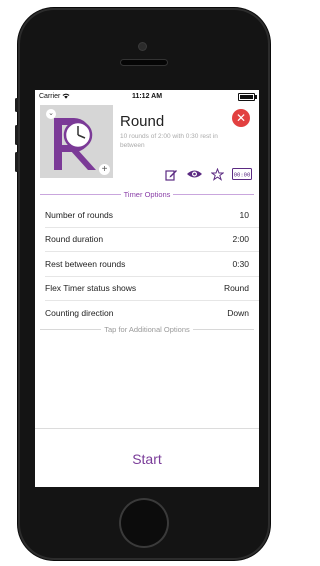 The image size is (320, 566). What do you see at coordinates (51, 114) in the screenshot?
I see `chevron-down-icon: ⌄` at bounding box center [51, 114].